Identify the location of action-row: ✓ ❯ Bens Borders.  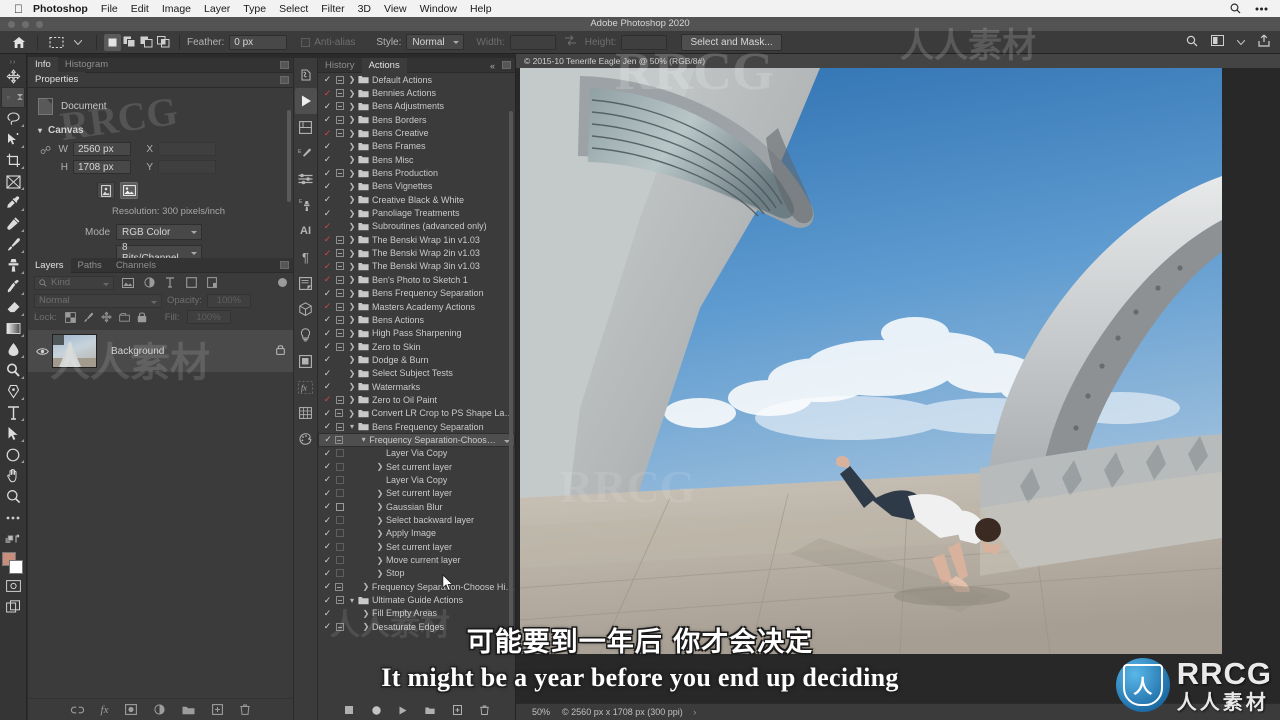
(416, 119).